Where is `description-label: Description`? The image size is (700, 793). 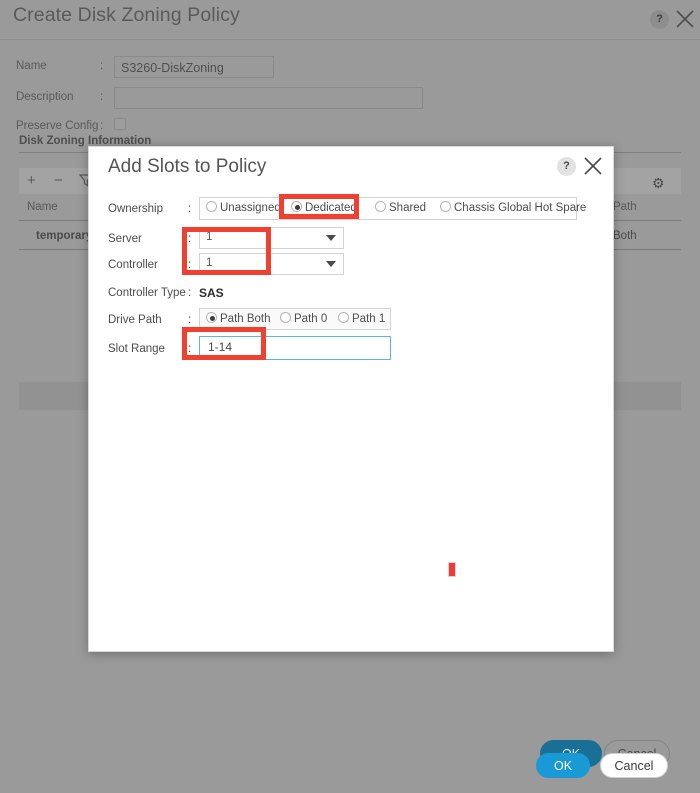 description-label: Description is located at coordinates (45, 97).